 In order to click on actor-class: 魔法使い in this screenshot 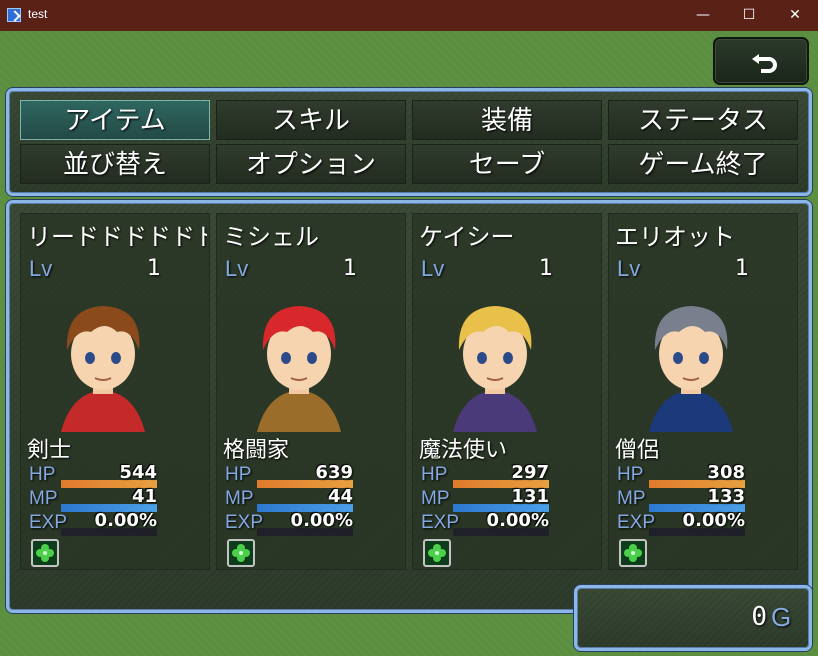, I will do `click(463, 450)`.